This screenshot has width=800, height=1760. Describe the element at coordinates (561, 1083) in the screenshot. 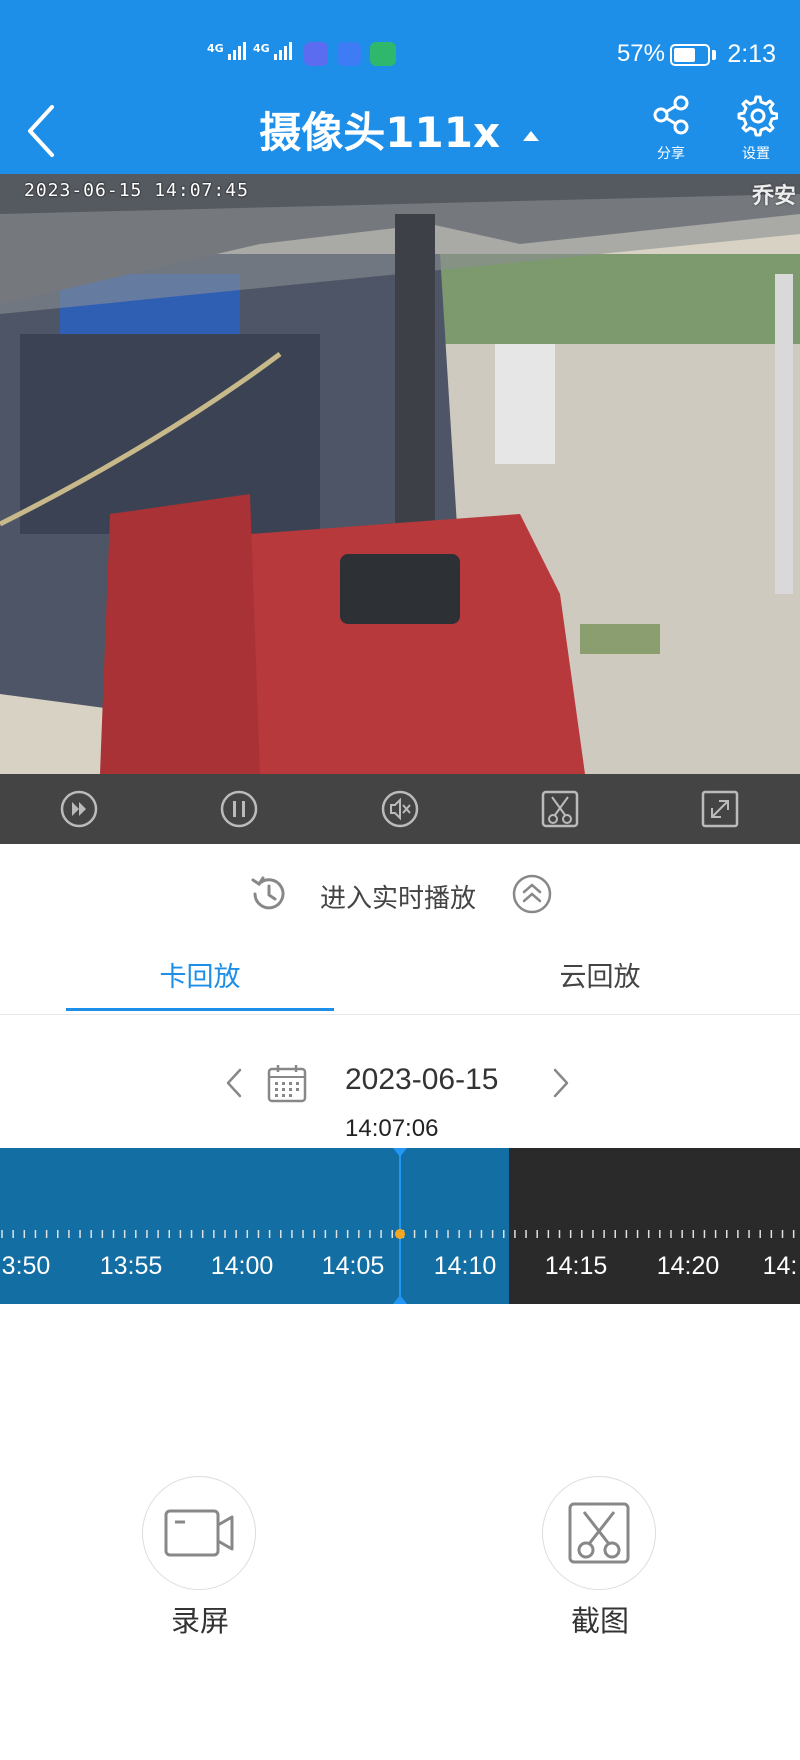

I see `next-date-button` at that location.